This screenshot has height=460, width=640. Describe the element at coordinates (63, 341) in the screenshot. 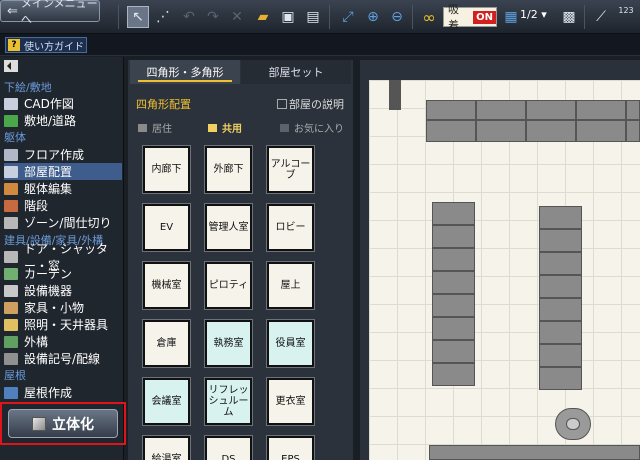

I see `sidebar-item-exterior: 外構` at that location.